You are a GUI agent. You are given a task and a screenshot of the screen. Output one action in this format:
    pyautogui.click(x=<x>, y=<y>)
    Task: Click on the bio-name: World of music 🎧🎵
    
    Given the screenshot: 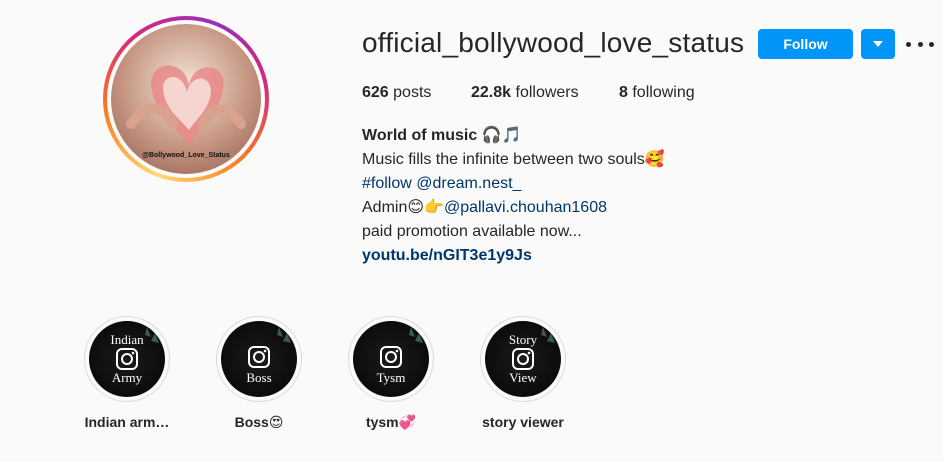 What is the action you would take?
    pyautogui.click(x=442, y=135)
    